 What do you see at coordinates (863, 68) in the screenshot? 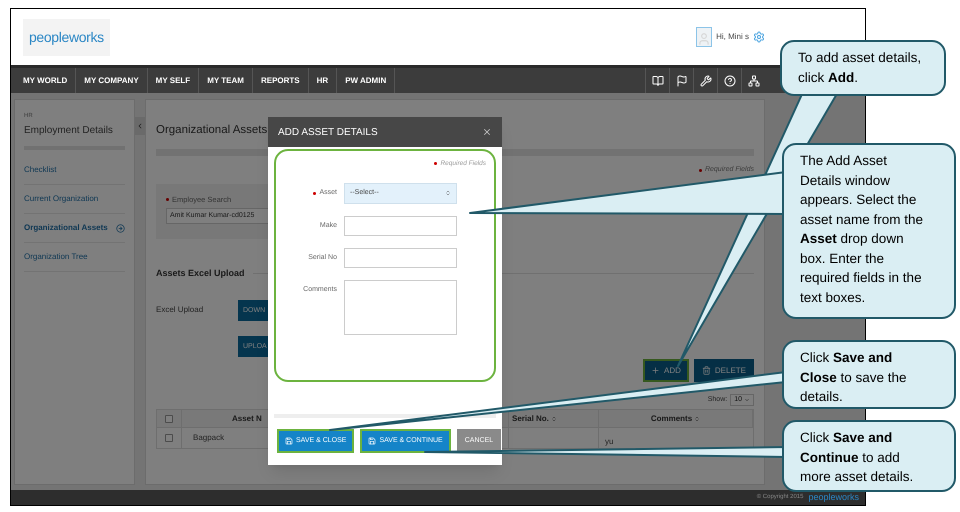
I see `callout: To add asset details, click Add.` at bounding box center [863, 68].